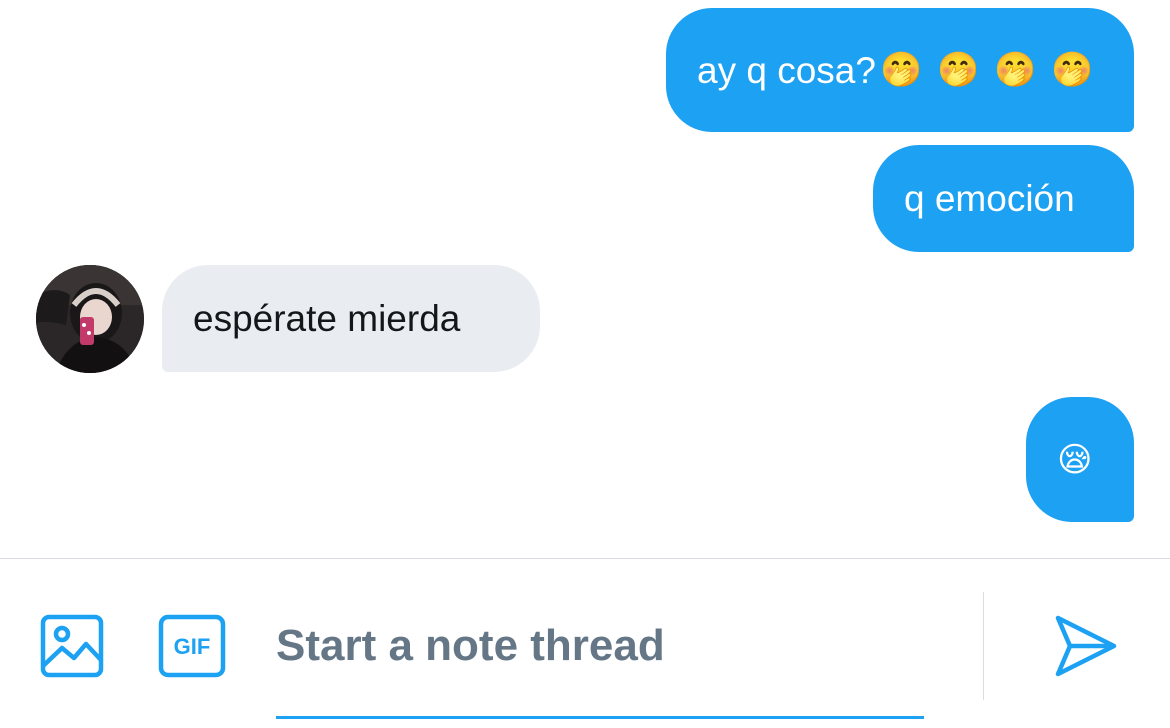 The width and height of the screenshot is (1170, 728). I want to click on sleepy-face-emoji: 😪, so click(1075, 459).